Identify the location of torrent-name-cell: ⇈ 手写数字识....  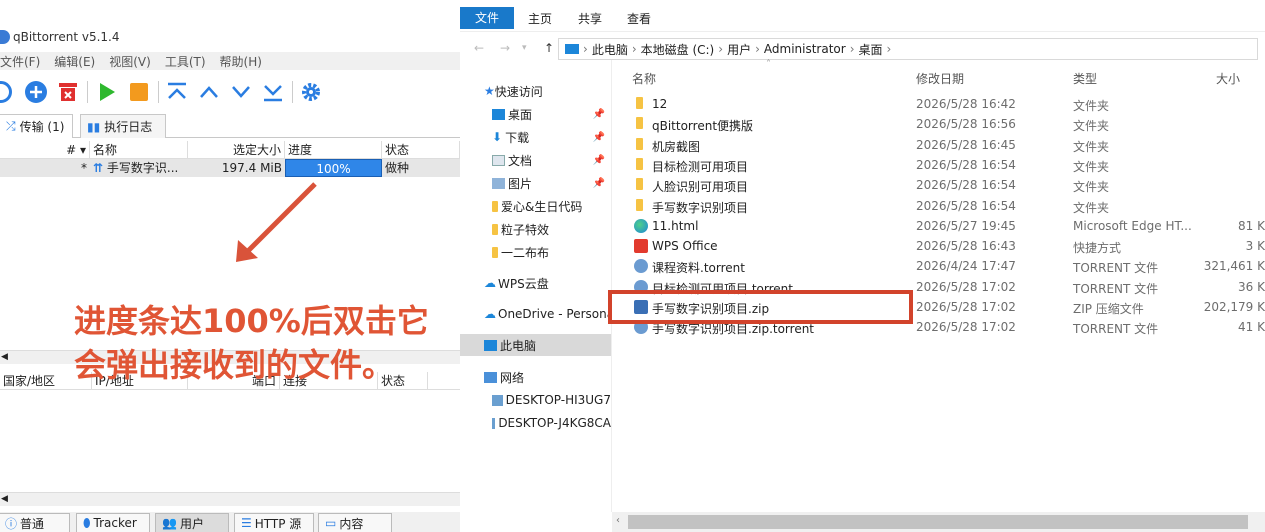
(139, 168).